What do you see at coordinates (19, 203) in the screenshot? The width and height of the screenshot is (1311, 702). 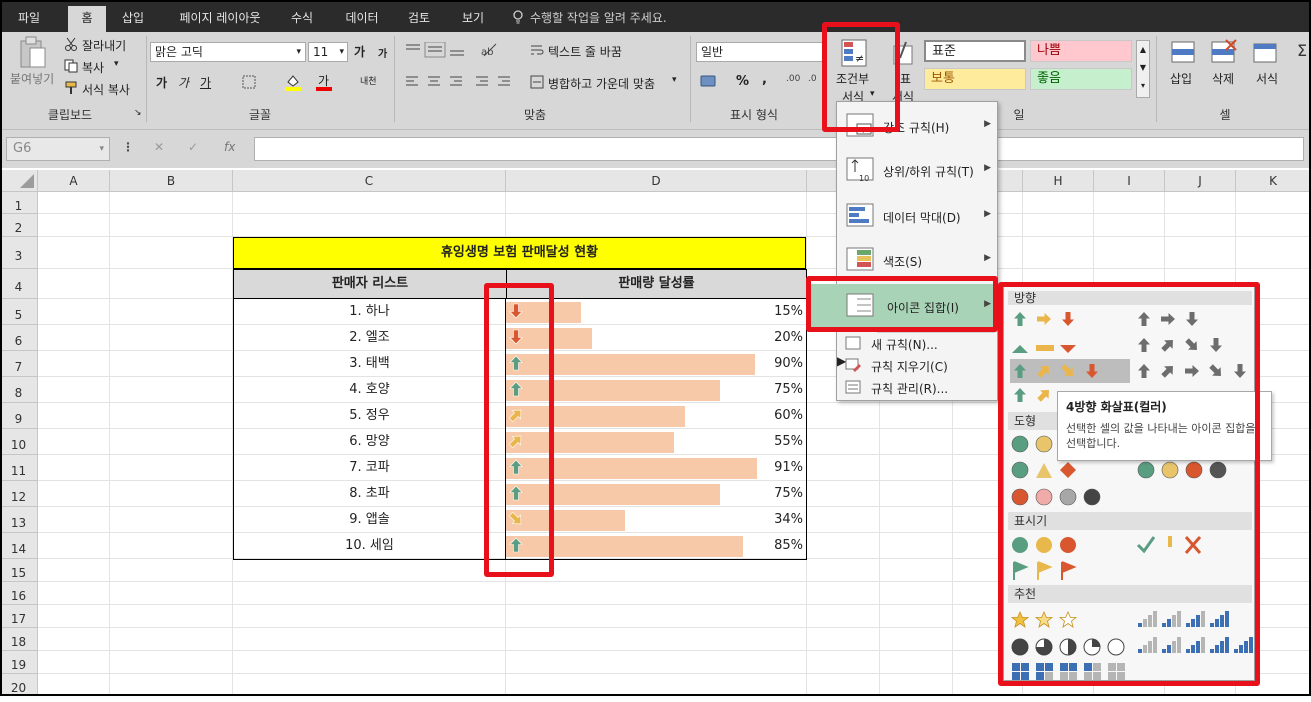 I see `row-header: 1` at bounding box center [19, 203].